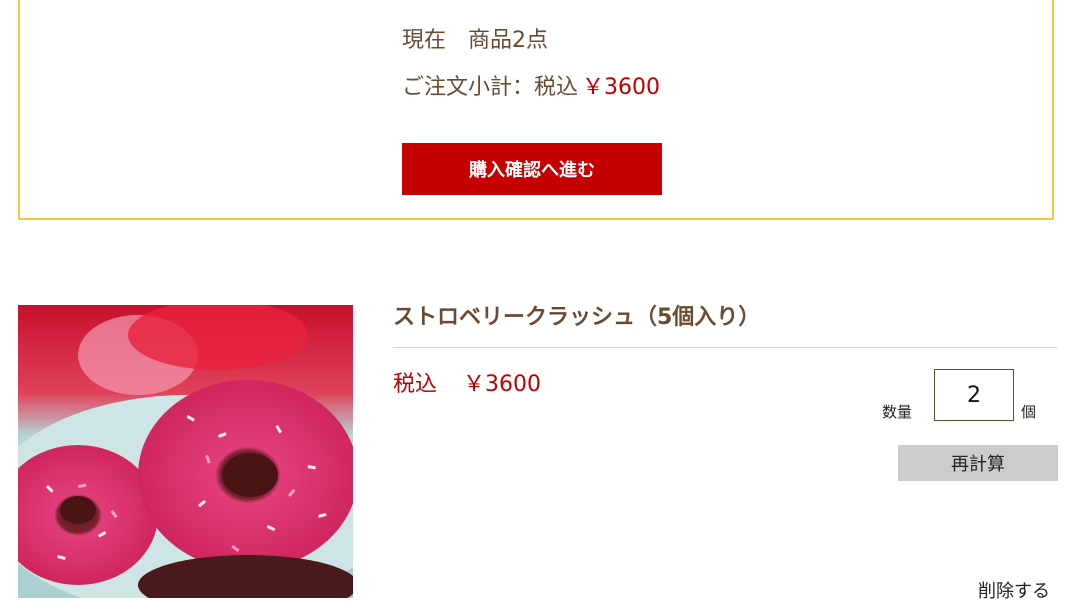  I want to click on item-count: 商品2点, so click(508, 40).